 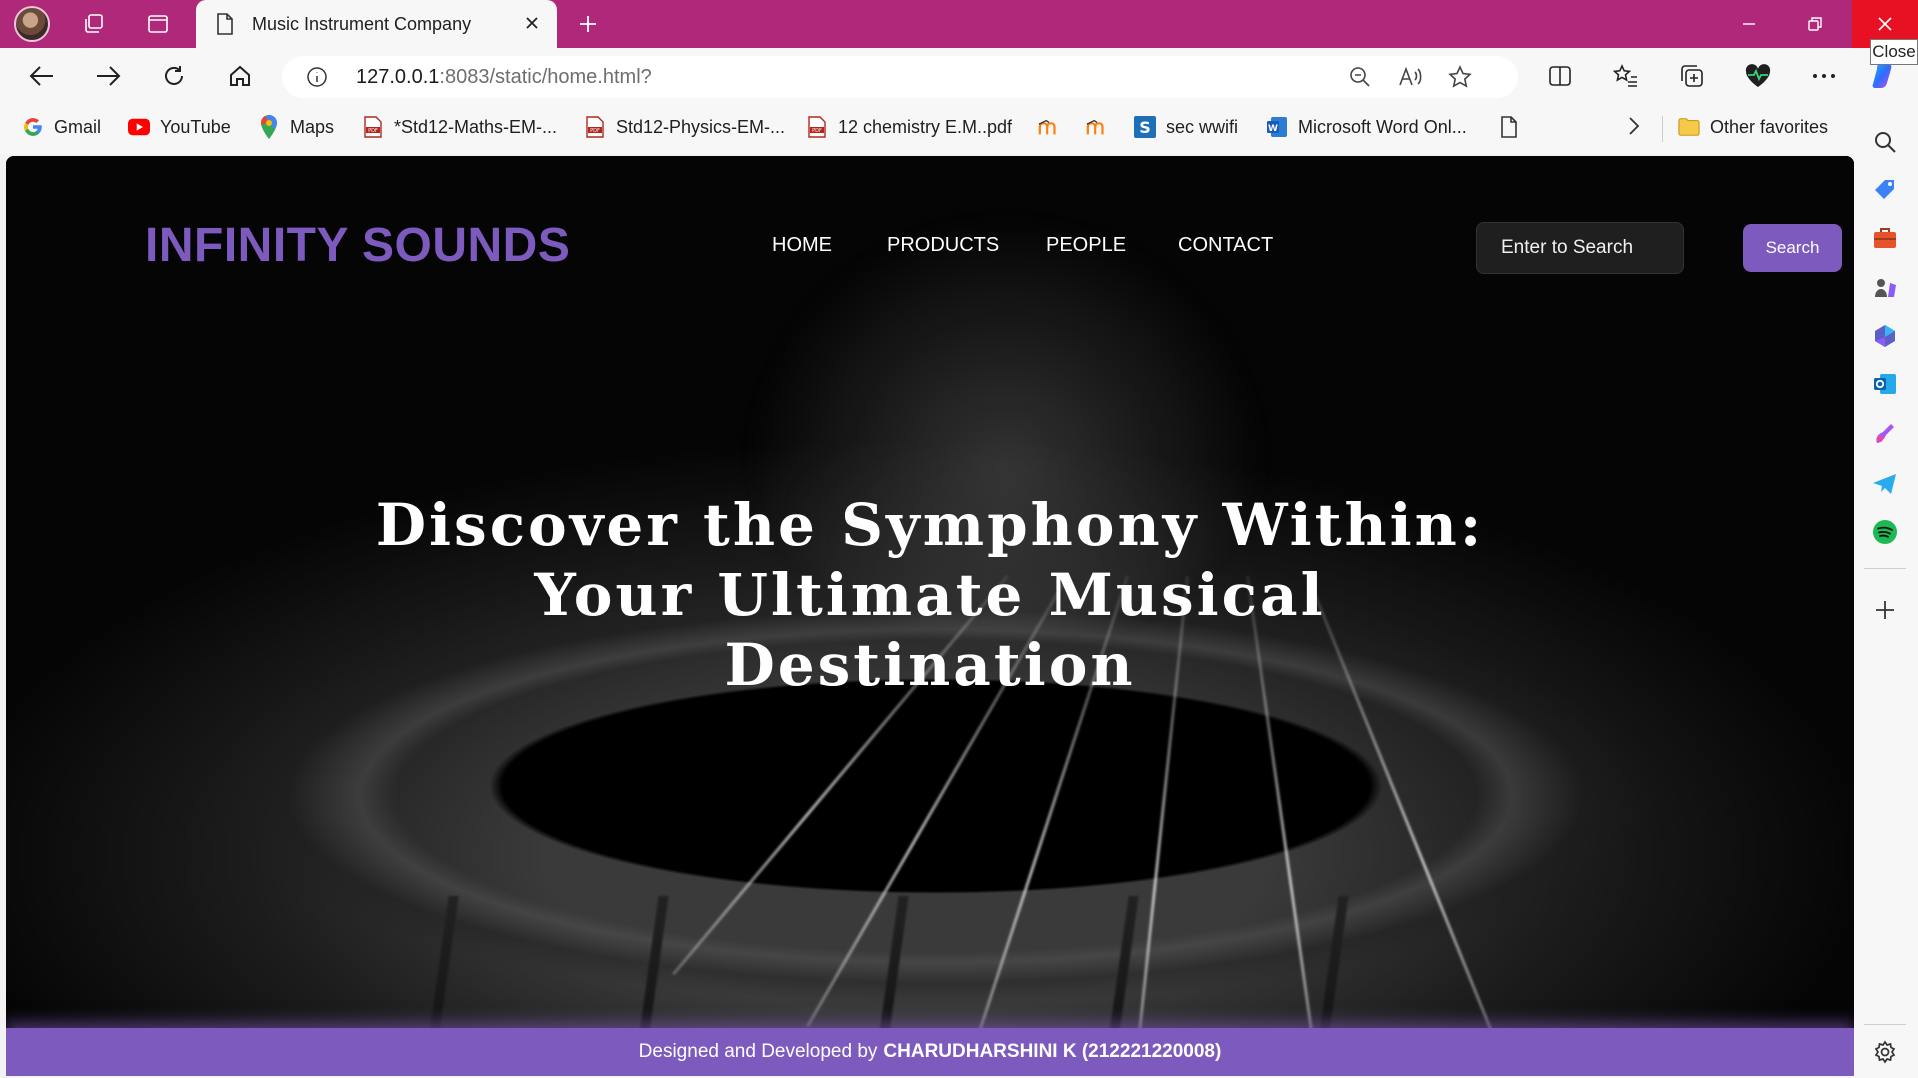 I want to click on forward-icon, so click(x=108, y=76).